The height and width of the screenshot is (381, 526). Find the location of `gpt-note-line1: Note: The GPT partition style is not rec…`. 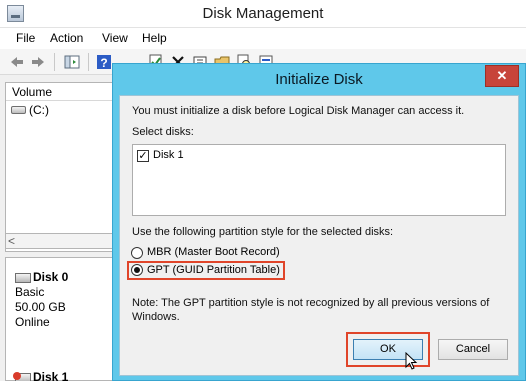

gpt-note-line1: Note: The GPT partition style is not rec… is located at coordinates (311, 303).